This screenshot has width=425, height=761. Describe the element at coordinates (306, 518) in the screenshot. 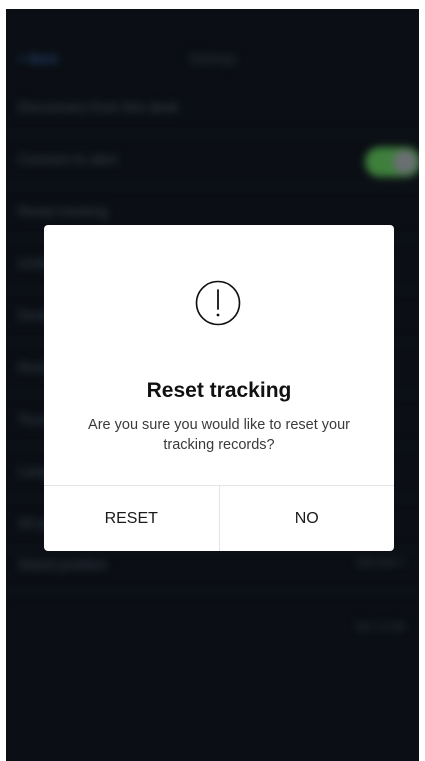

I see `no-button: NO` at that location.